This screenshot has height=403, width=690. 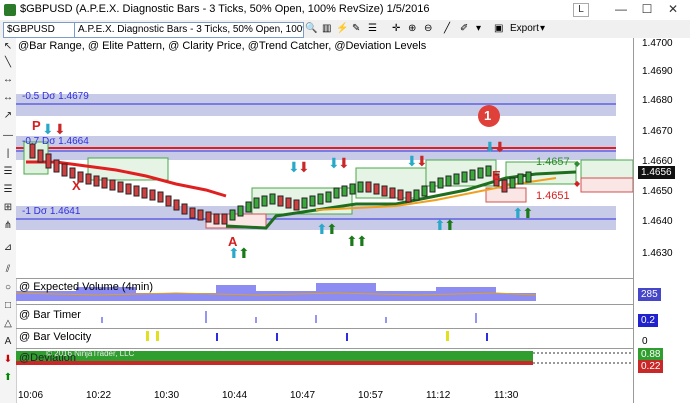 I want to click on bar-style-icon: ▥, so click(x=326, y=29).